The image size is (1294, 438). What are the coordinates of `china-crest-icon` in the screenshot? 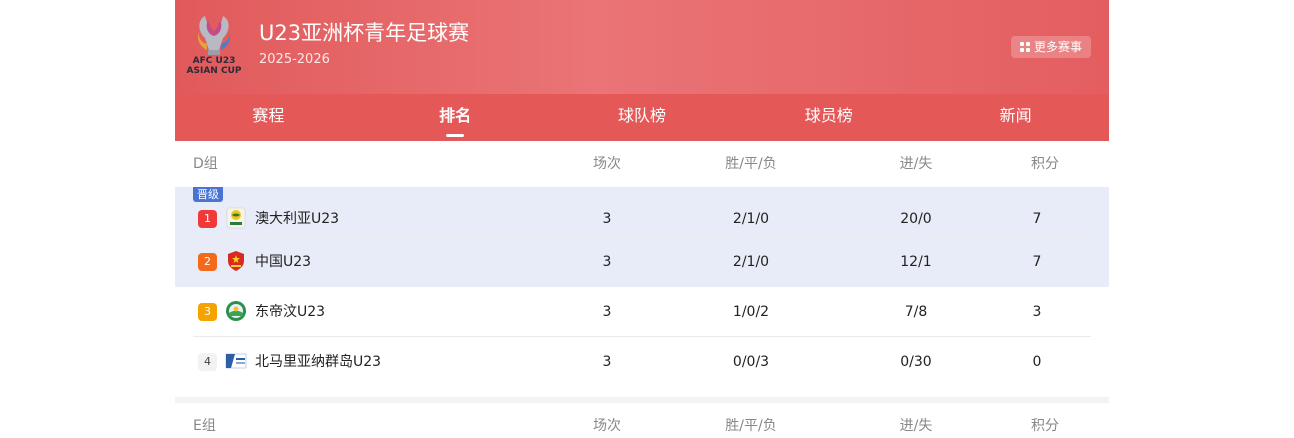 It's located at (236, 261).